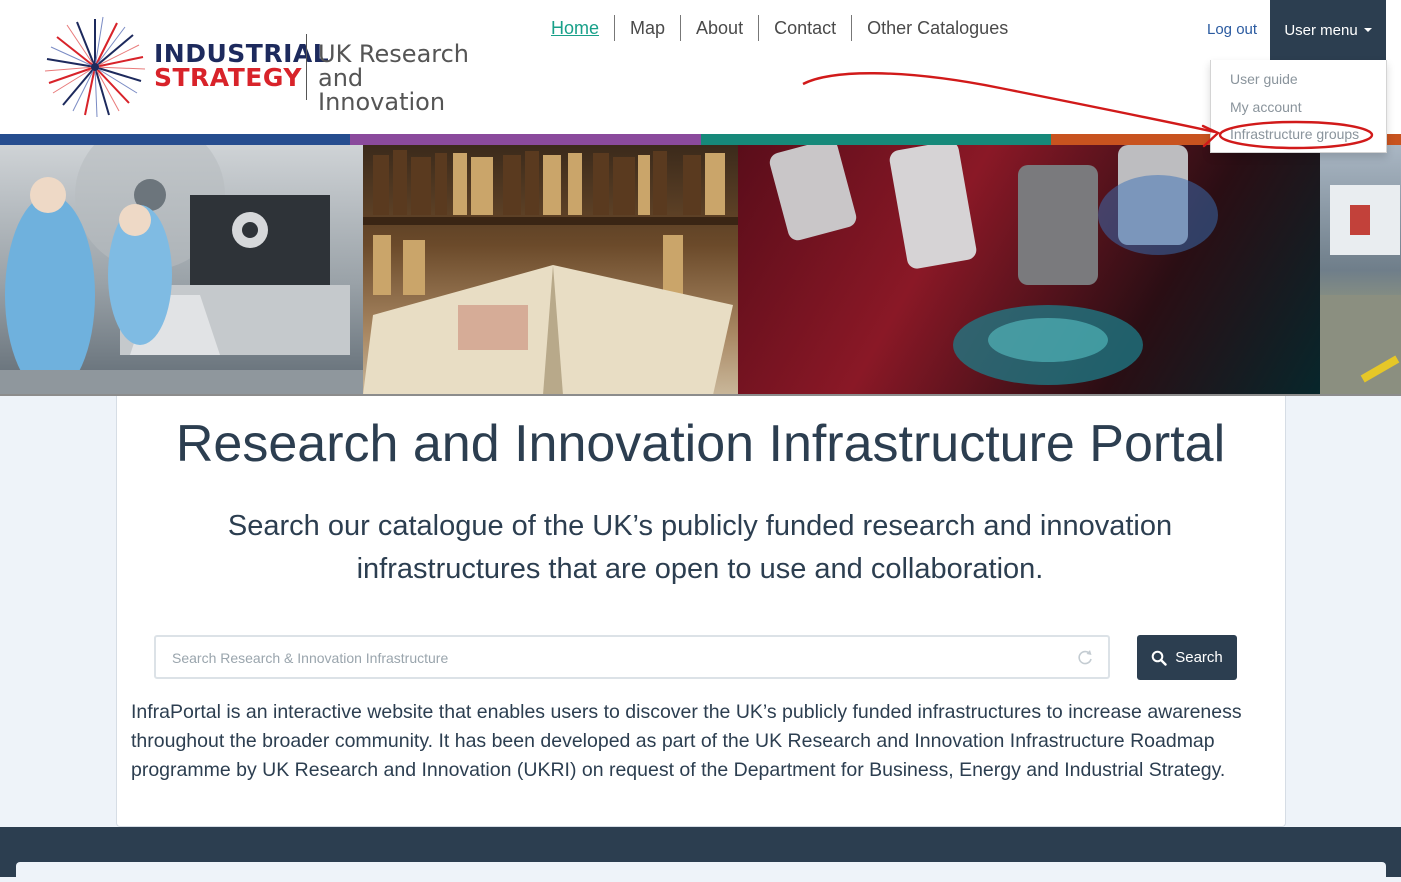 The height and width of the screenshot is (882, 1401). I want to click on microscope-illustration, so click(993, 265).